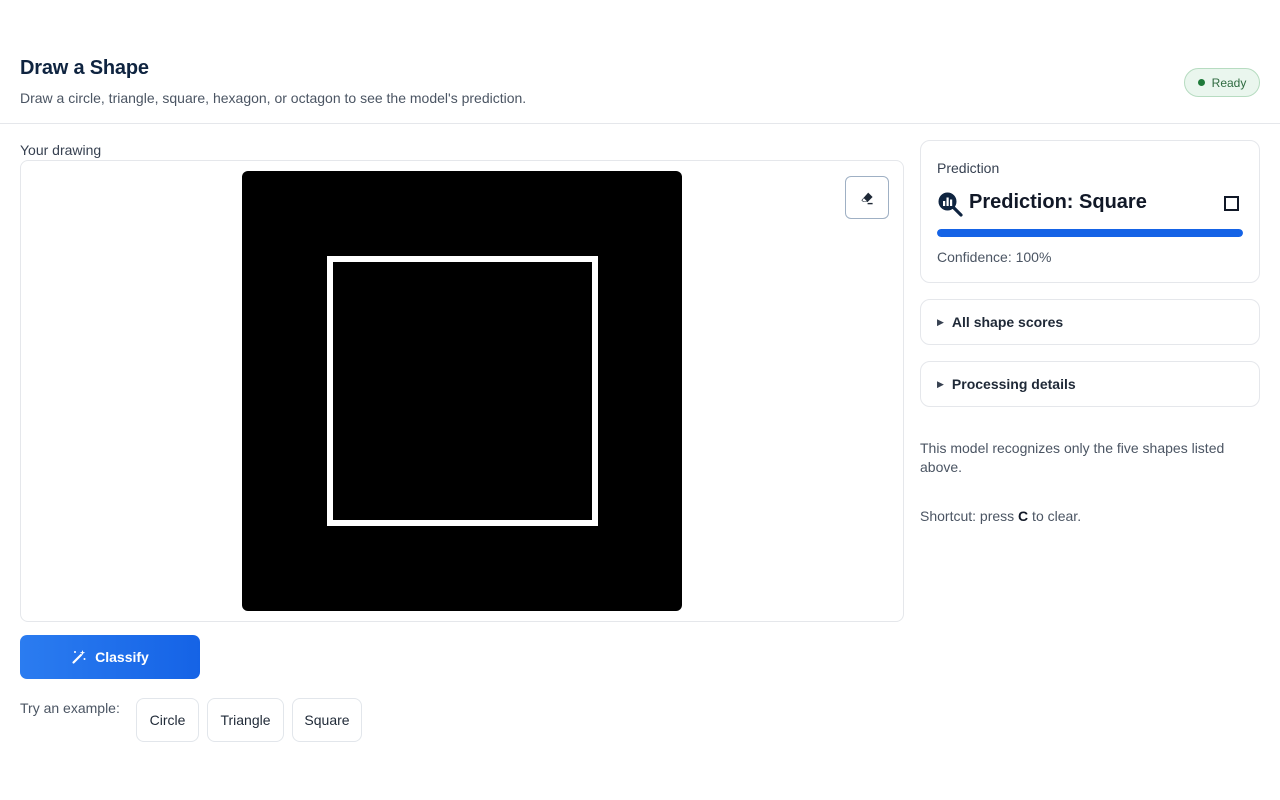 This screenshot has height=800, width=1280. I want to click on eraser-icon, so click(867, 198).